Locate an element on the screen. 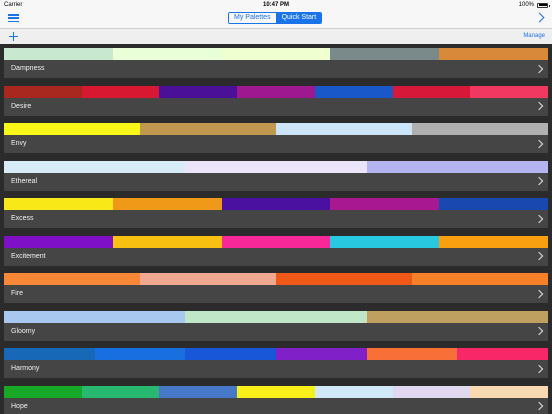  palette-row: Excess is located at coordinates (276, 213).